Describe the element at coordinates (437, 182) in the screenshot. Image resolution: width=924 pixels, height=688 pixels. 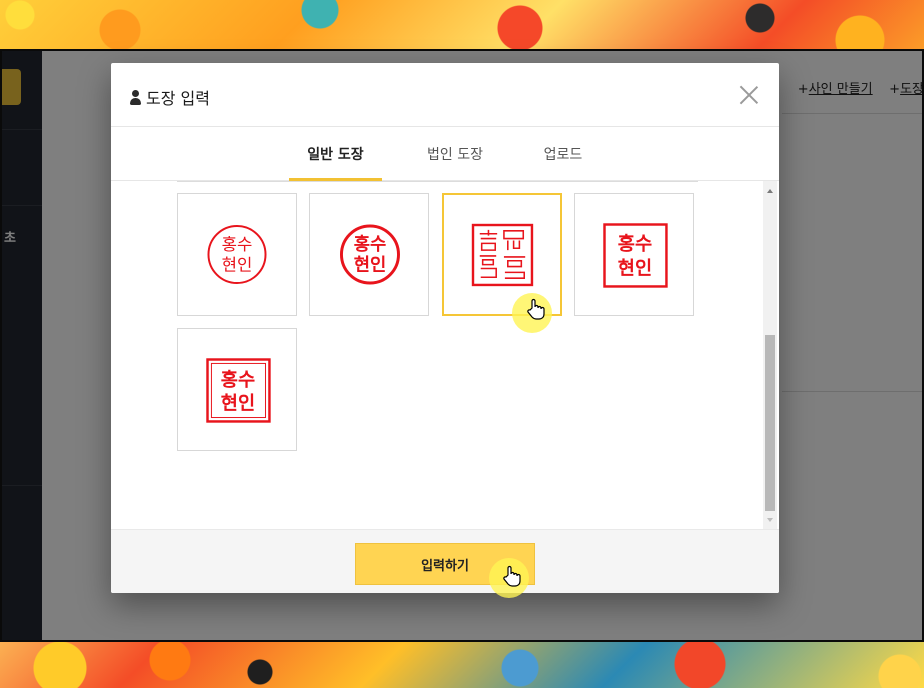
I see `grid-row-edge` at that location.